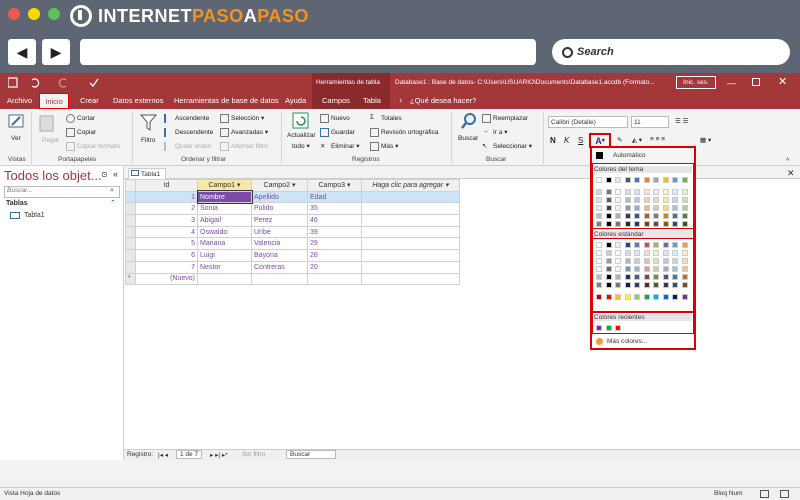 This screenshot has width=800, height=500. Describe the element at coordinates (681, 121) in the screenshot. I see `list-icon: ☰ ☰` at that location.